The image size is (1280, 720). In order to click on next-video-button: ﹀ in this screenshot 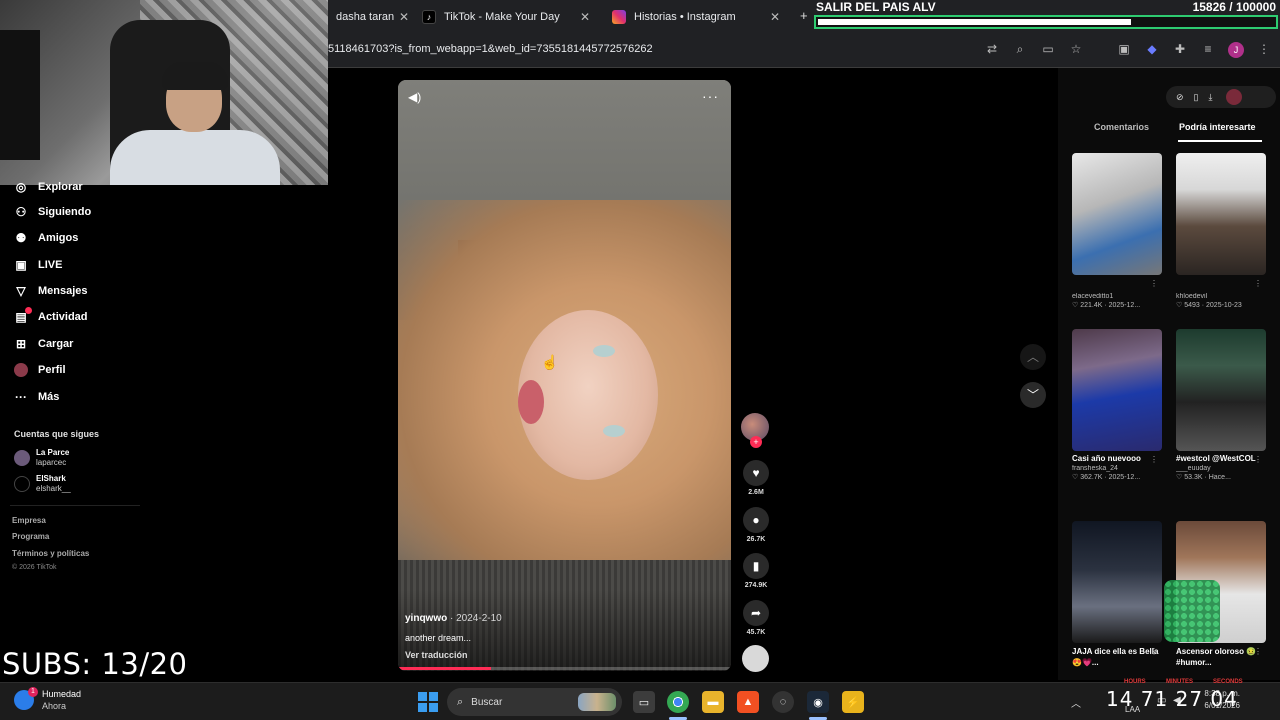, I will do `click(1033, 395)`.